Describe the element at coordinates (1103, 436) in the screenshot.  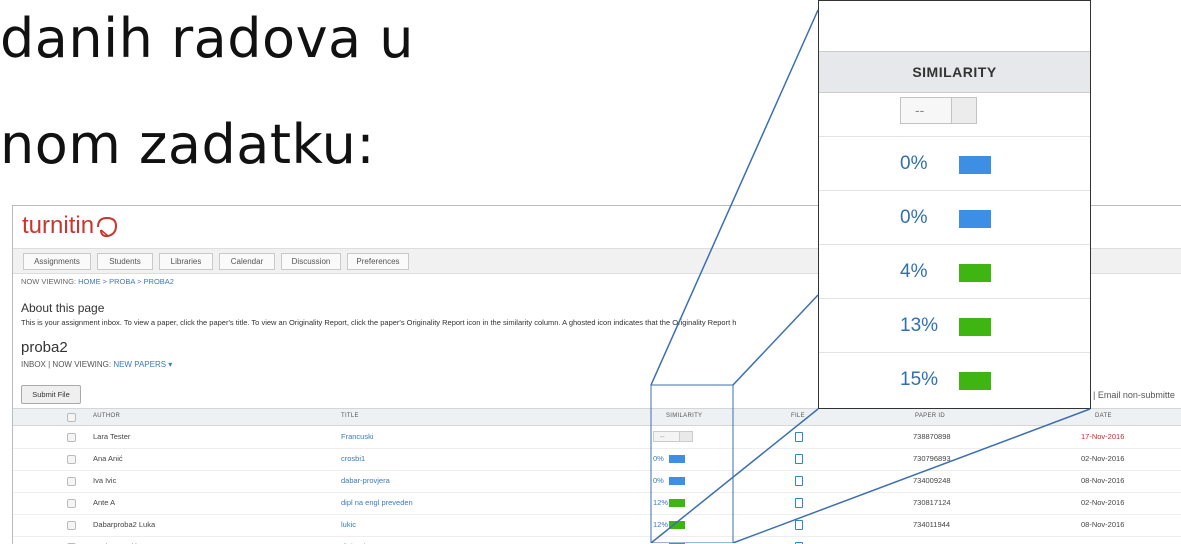
I see `submission-date: 17-Nov-2016` at that location.